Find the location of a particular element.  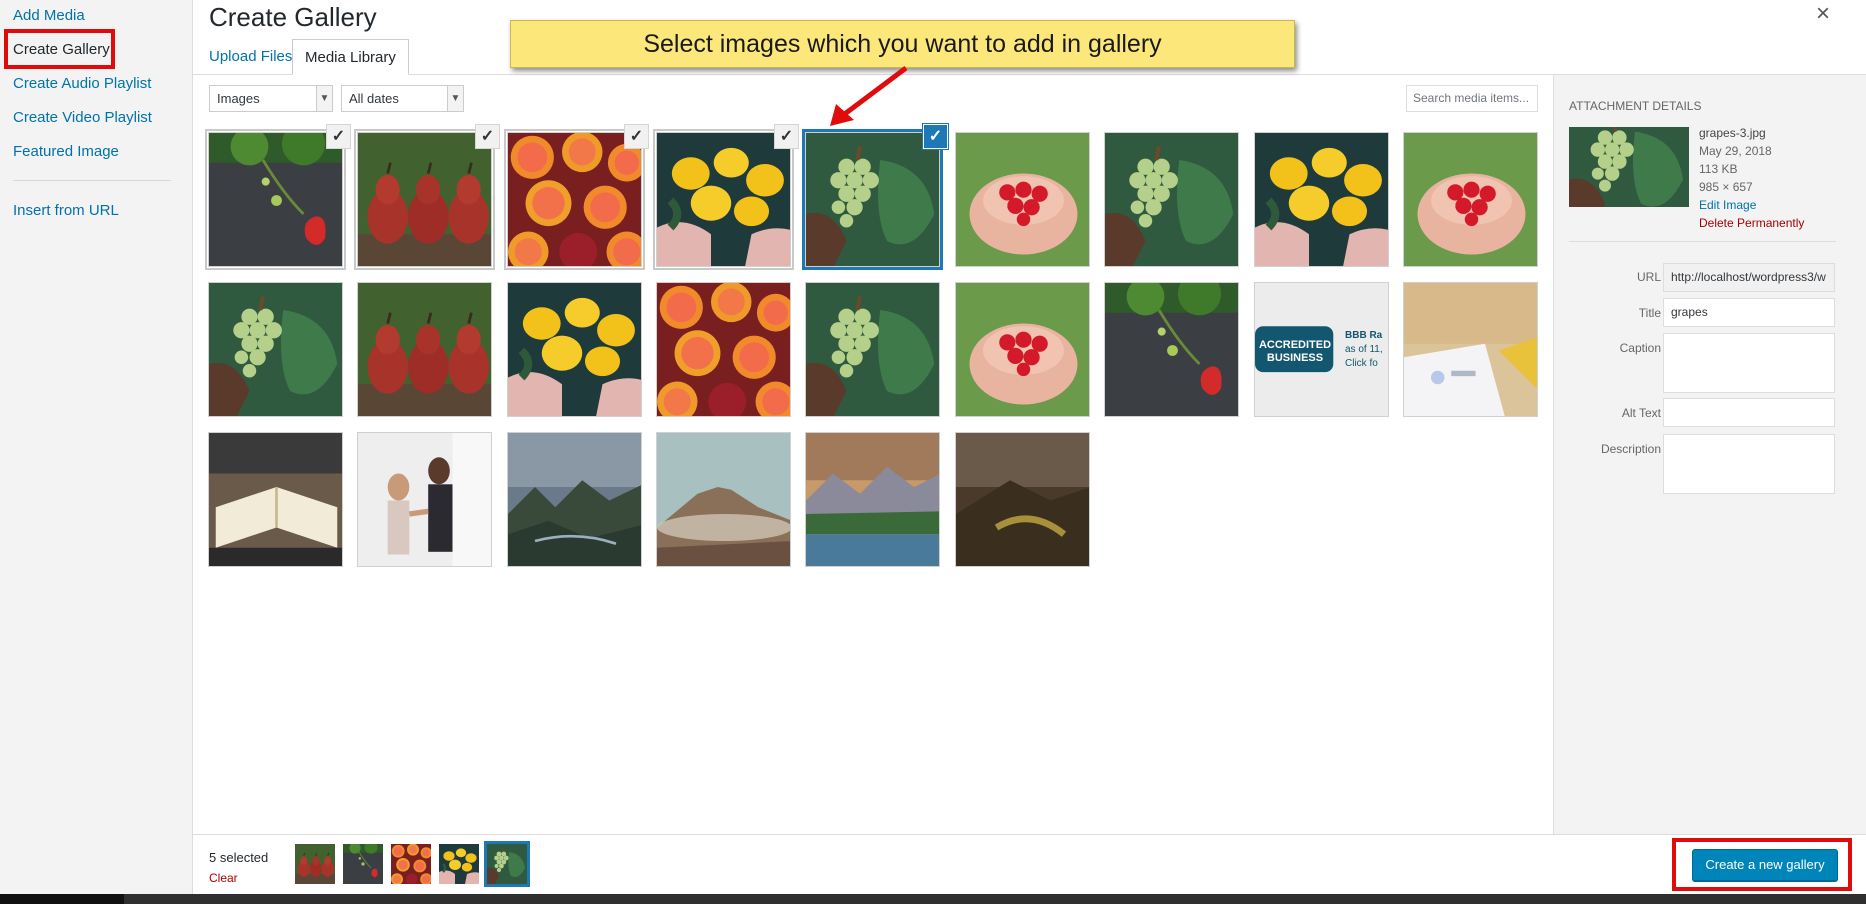

badge-text: as of 11, is located at coordinates (1364, 349).